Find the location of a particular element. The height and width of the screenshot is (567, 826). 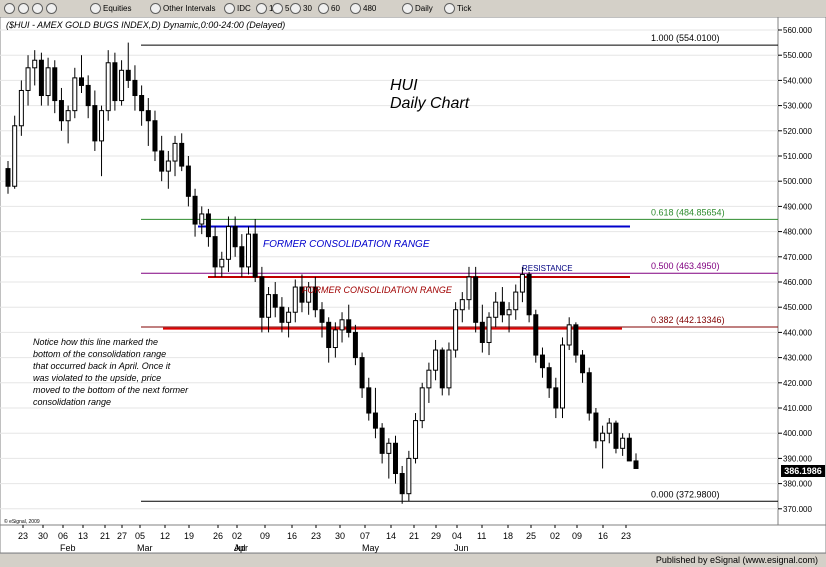

nav-up-icon is located at coordinates (9, 9).